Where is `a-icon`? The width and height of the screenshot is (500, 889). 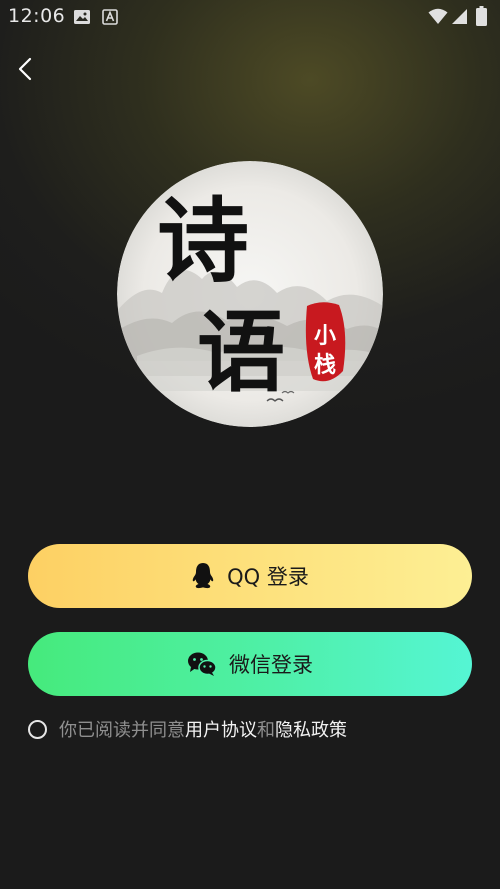 a-icon is located at coordinates (110, 17).